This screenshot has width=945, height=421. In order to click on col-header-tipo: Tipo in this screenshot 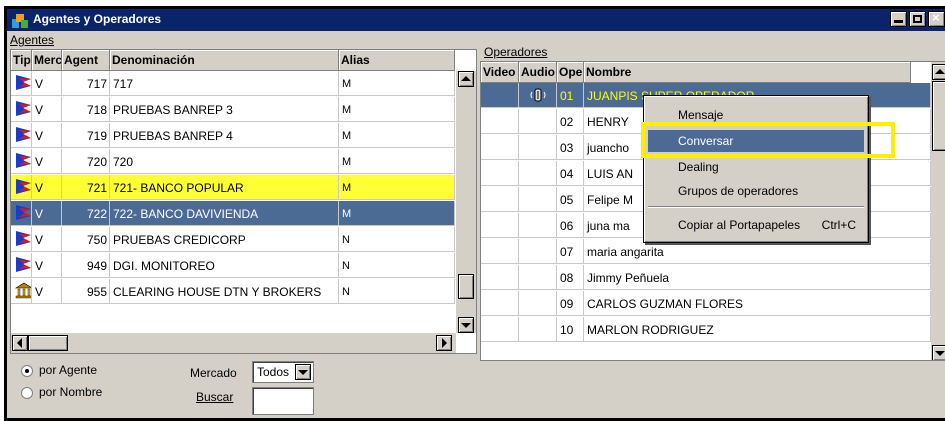, I will do `click(21, 60)`.